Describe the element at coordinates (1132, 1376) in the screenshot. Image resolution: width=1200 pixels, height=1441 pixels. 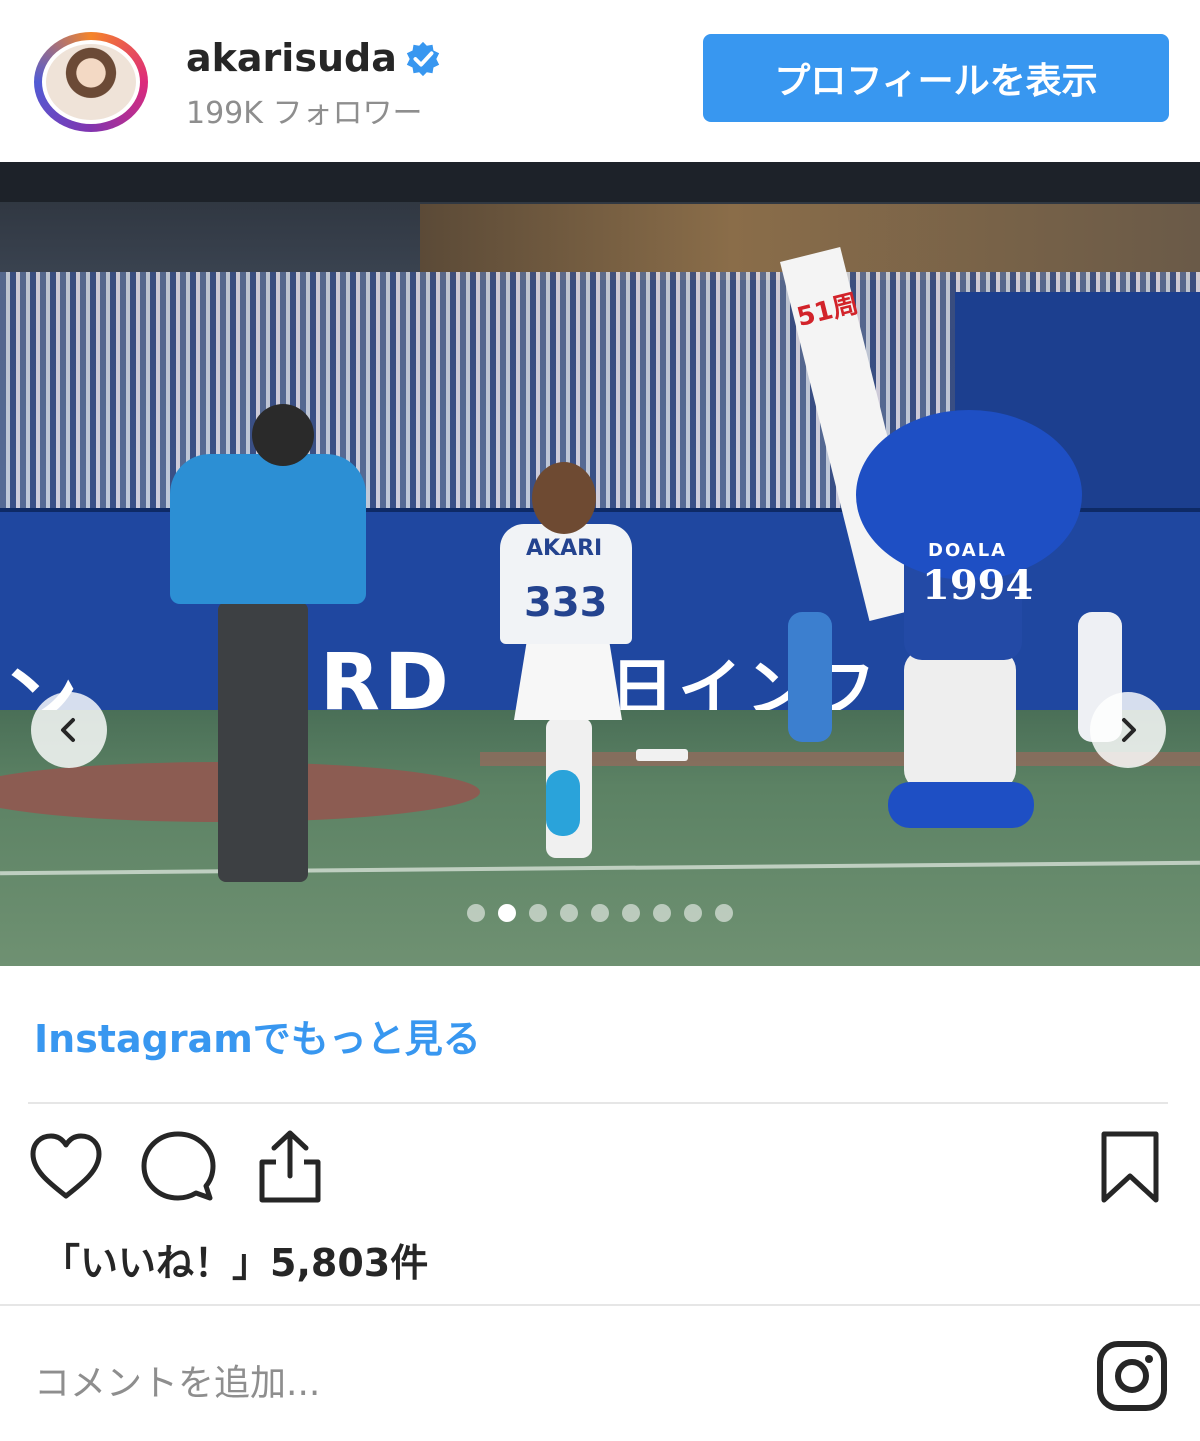
I see `instagram-logo-icon` at that location.